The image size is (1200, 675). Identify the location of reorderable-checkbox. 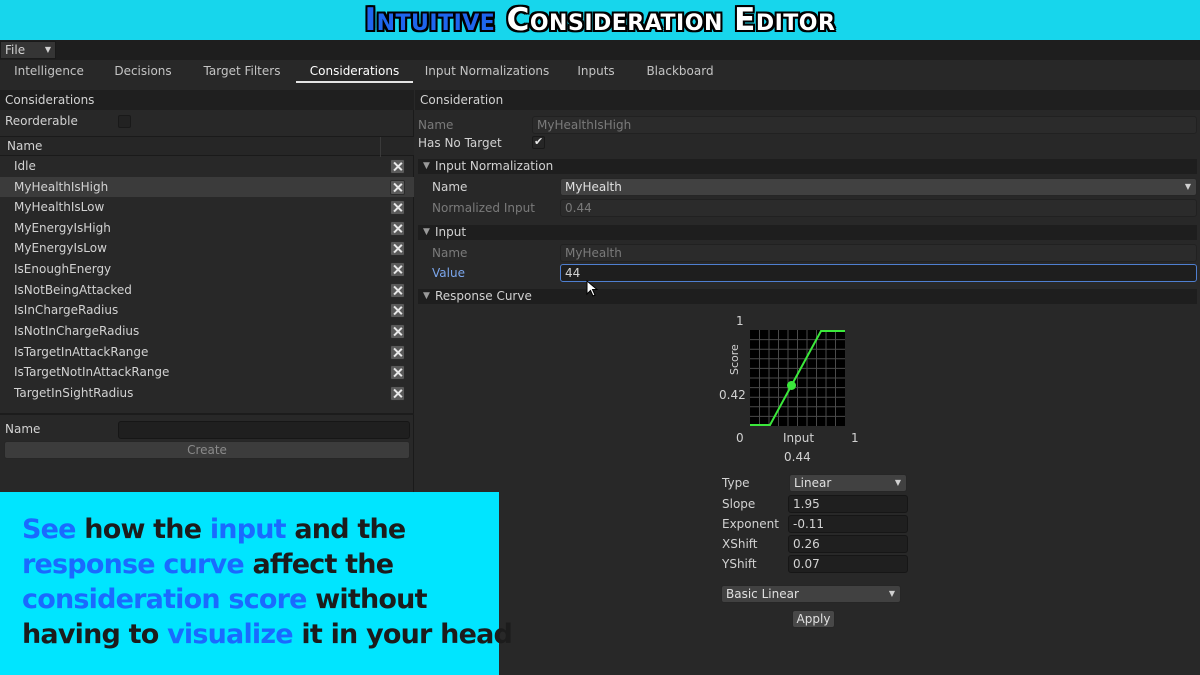
(124, 121).